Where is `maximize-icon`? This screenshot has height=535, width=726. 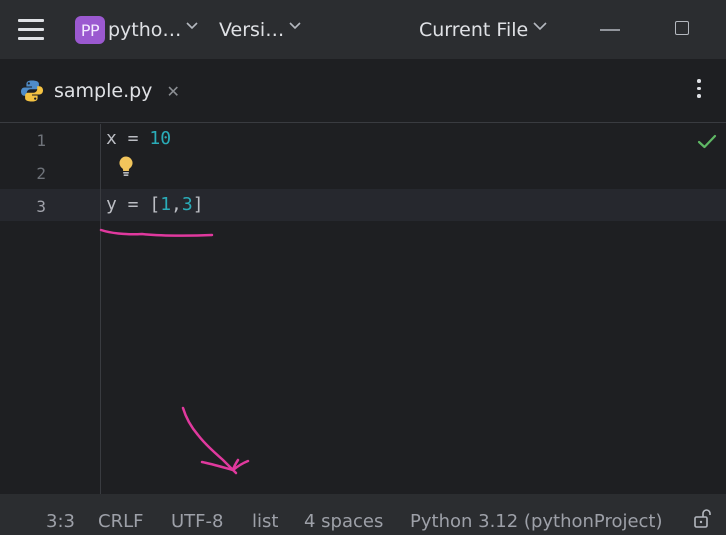
maximize-icon is located at coordinates (682, 28).